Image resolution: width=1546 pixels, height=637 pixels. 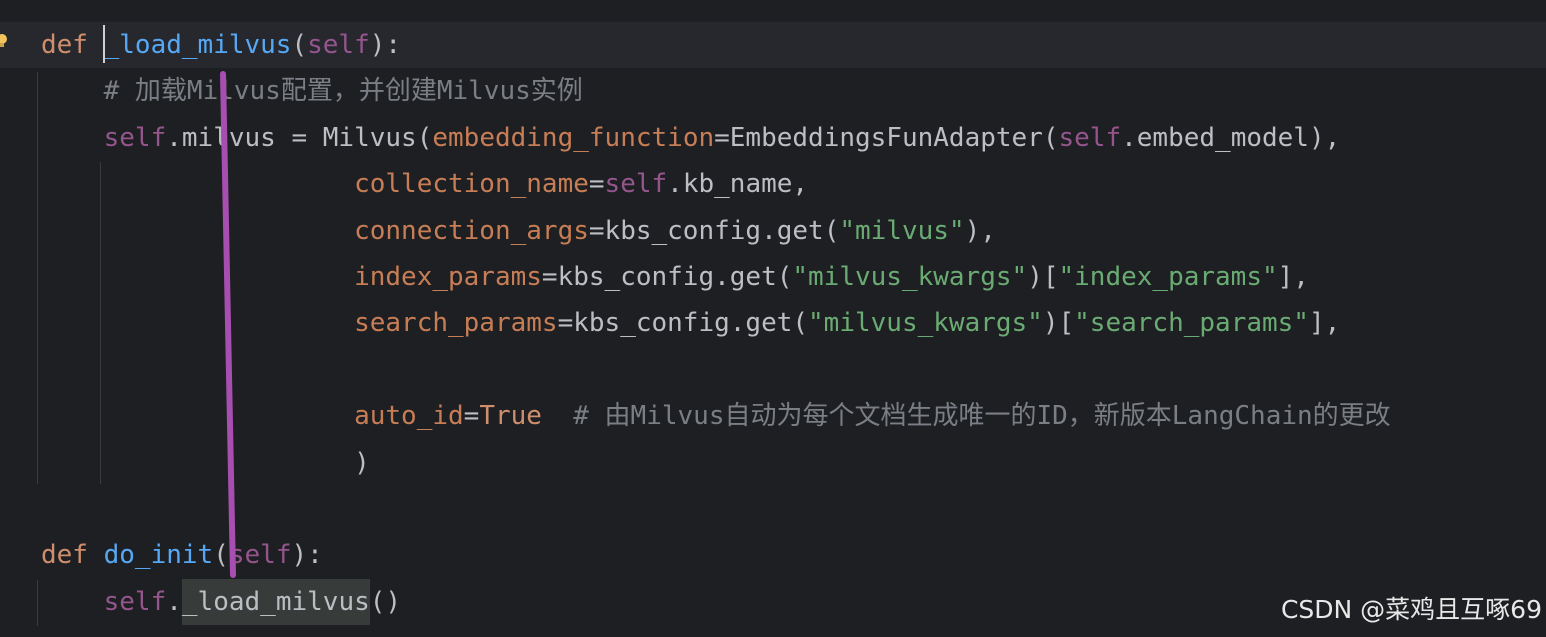 What do you see at coordinates (1411, 609) in the screenshot?
I see `watermark: CSDN @菜鸡且互啄69` at bounding box center [1411, 609].